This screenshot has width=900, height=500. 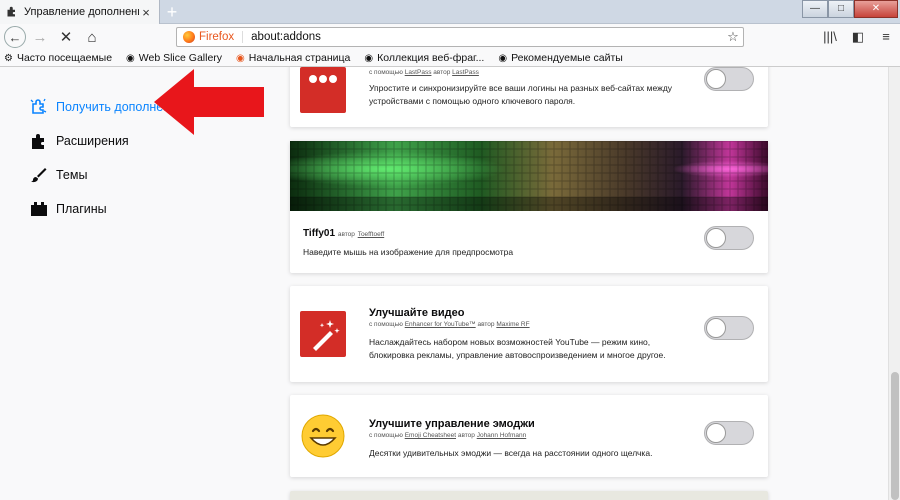 I want to click on addon-card-next, so click(x=529, y=495).